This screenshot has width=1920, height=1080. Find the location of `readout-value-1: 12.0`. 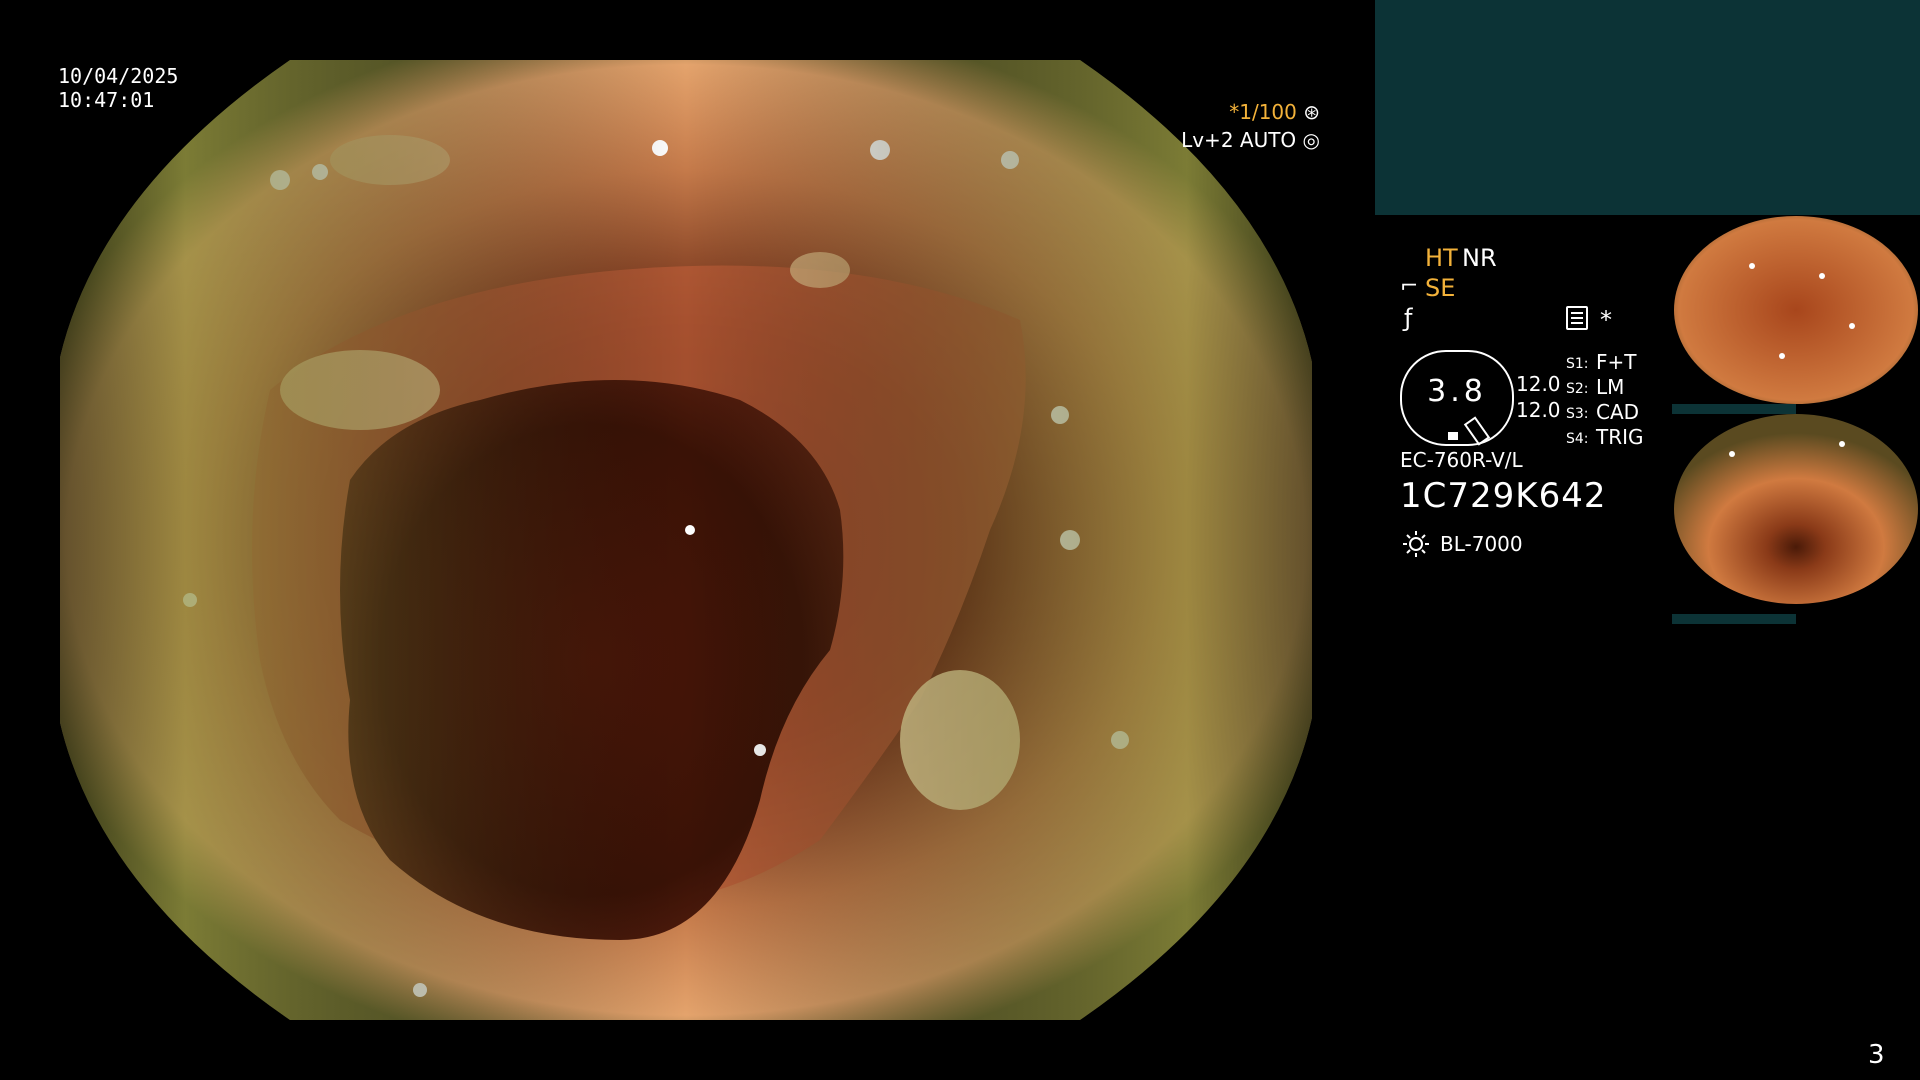

readout-value-1: 12.0 is located at coordinates (1538, 384).